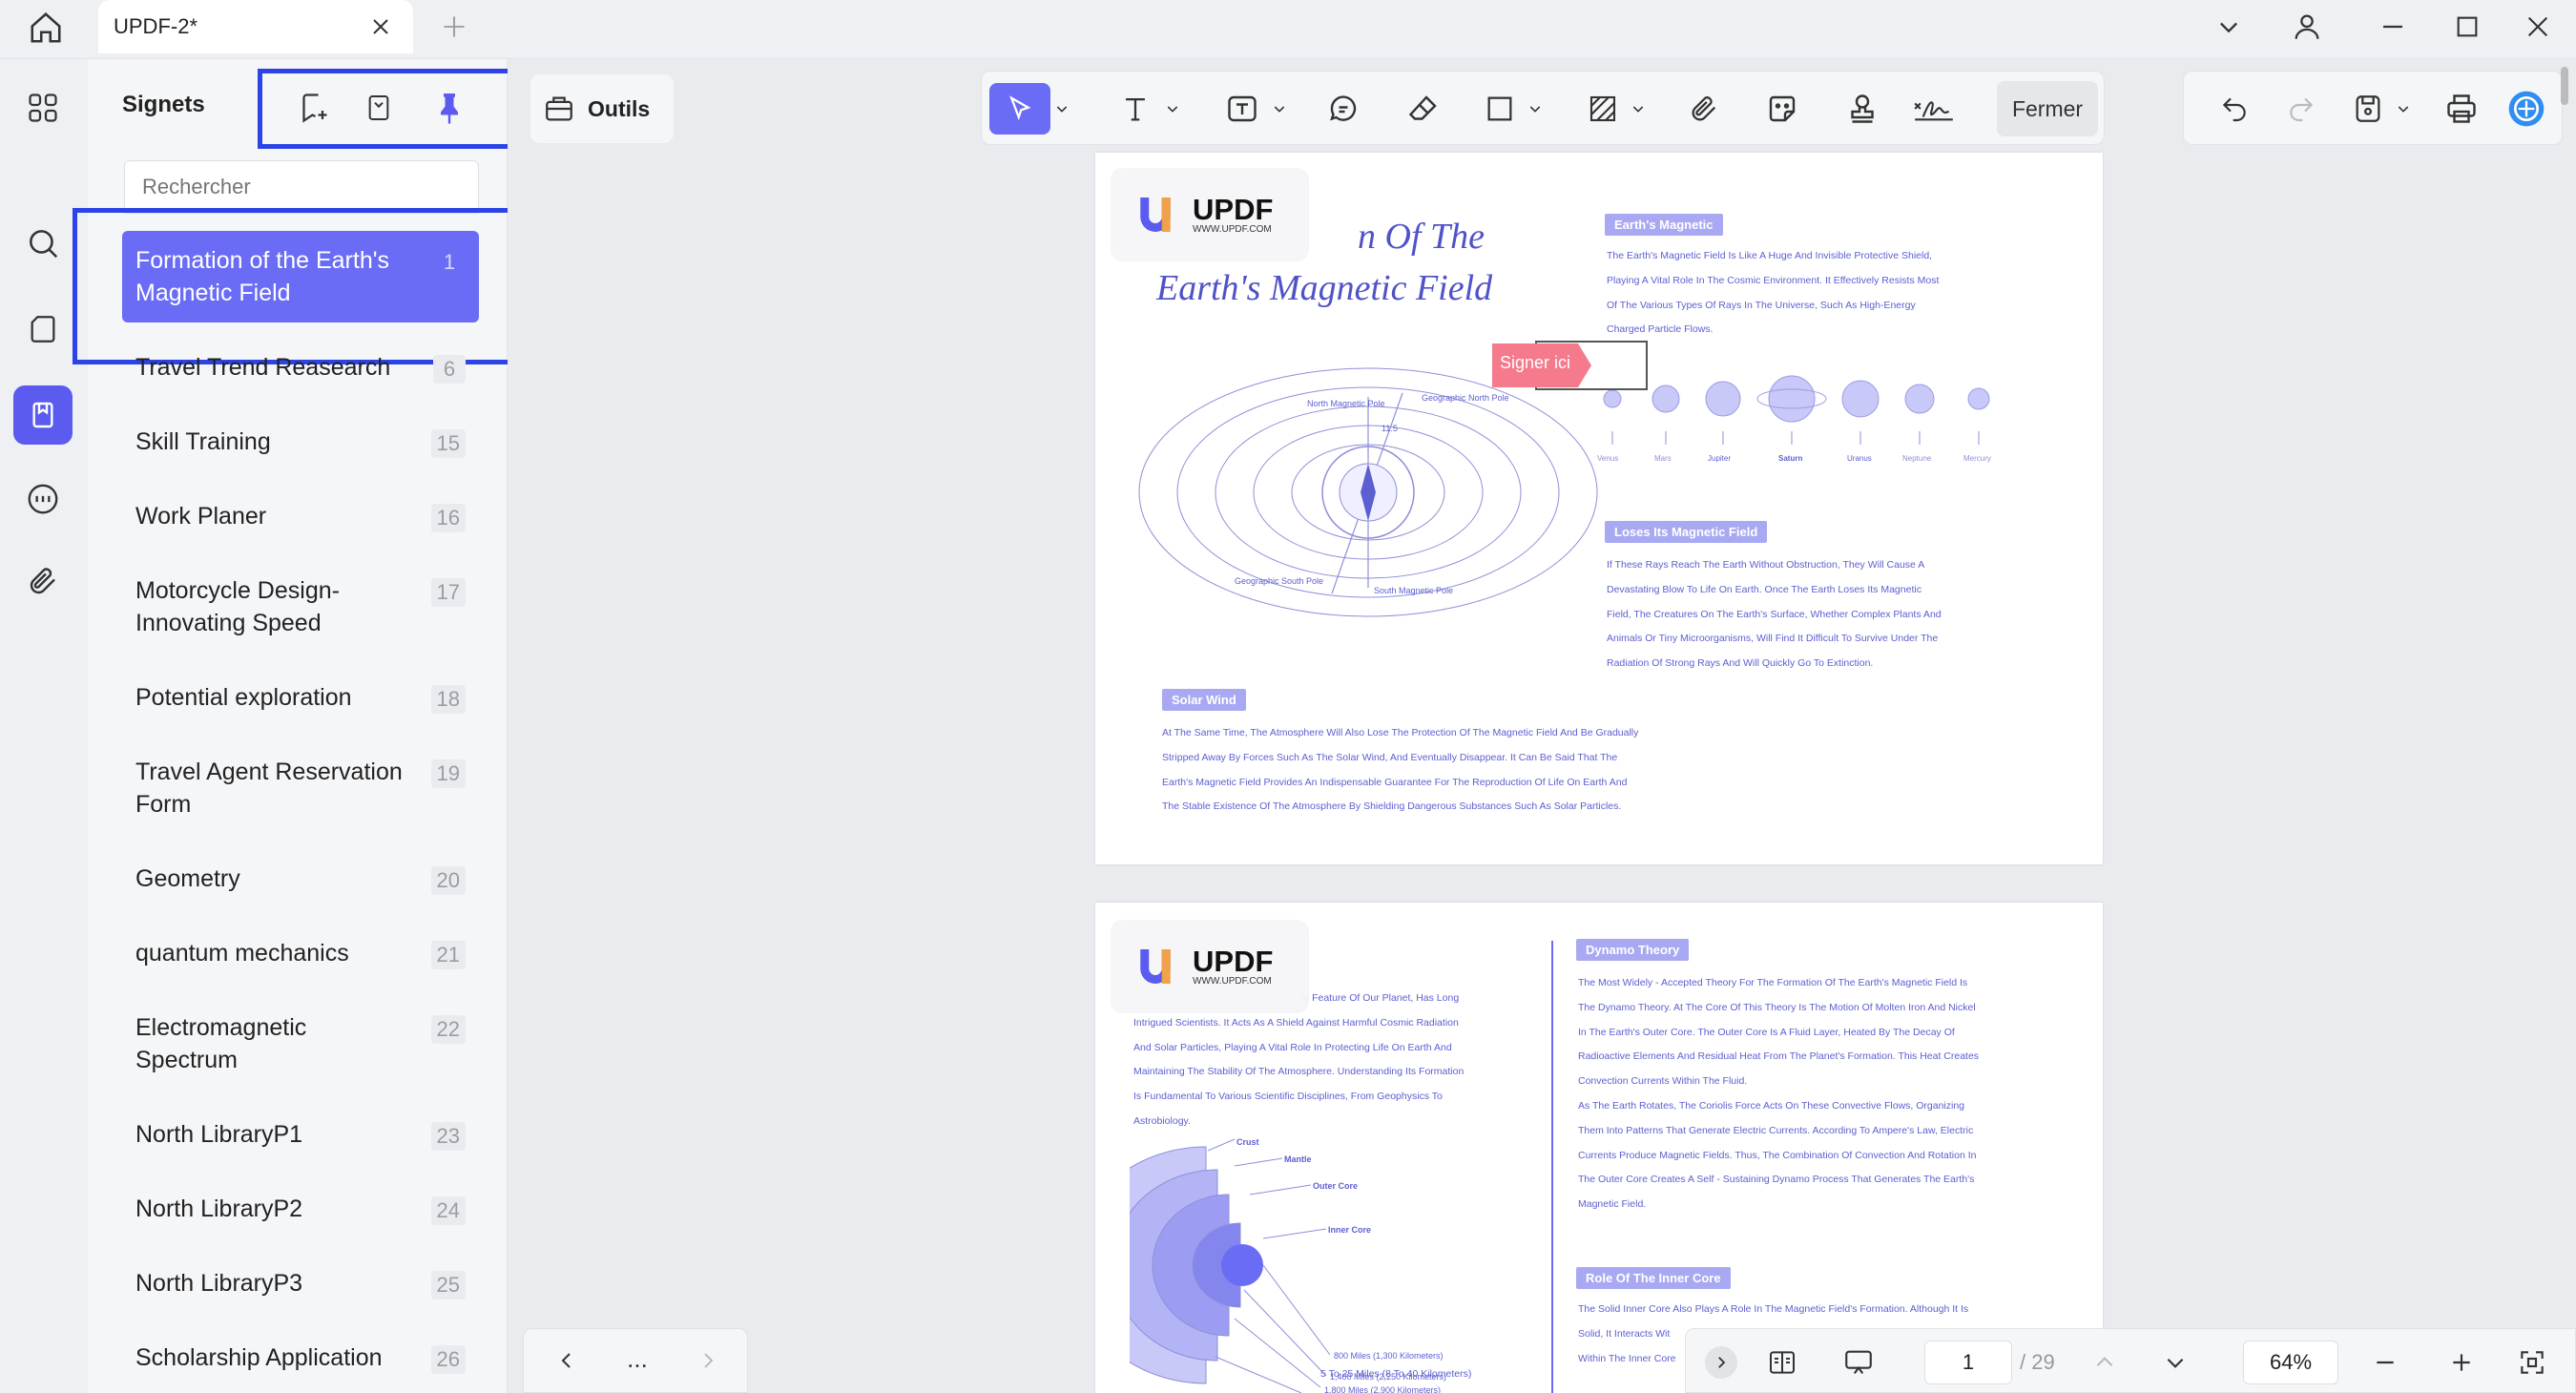 This screenshot has height=1393, width=2576. I want to click on bookmark-item: Travel Agent Reservation Form 19, so click(300, 788).